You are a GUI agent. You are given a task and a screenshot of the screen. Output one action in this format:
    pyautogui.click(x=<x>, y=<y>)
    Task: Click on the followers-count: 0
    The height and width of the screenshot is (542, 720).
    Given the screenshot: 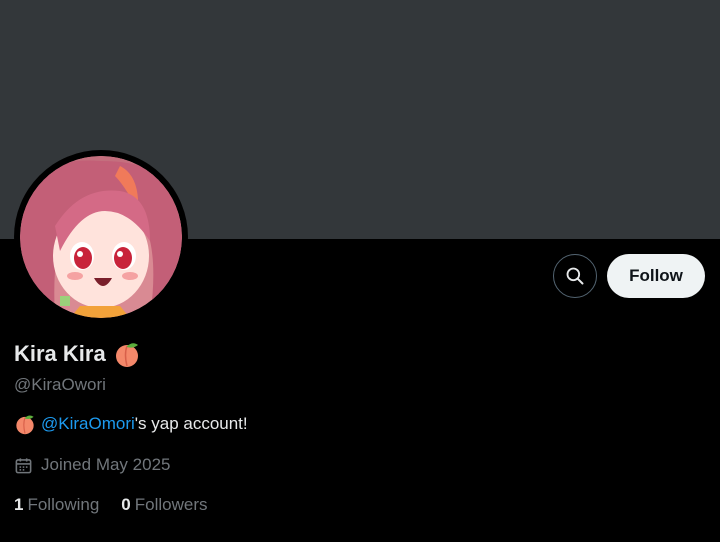 What is the action you would take?
    pyautogui.click(x=126, y=504)
    